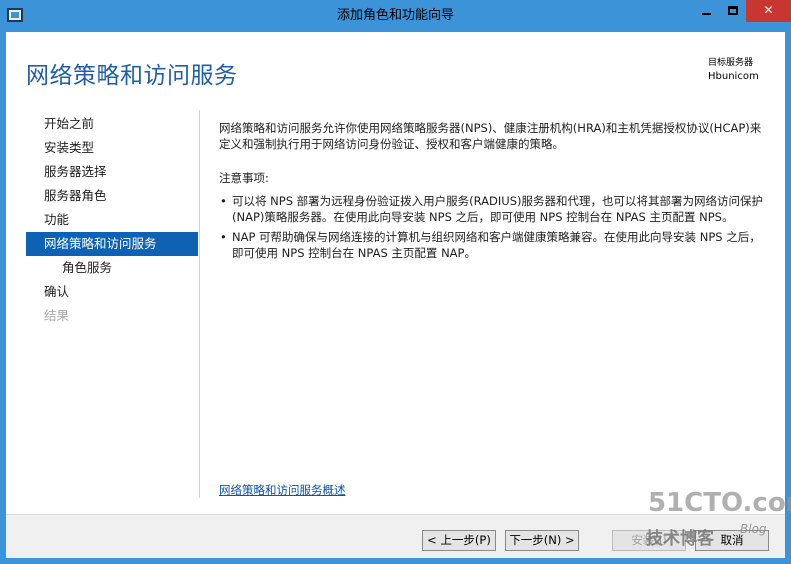 The width and height of the screenshot is (791, 564). I want to click on window-title: 添加角色和功能向导, so click(395, 15).